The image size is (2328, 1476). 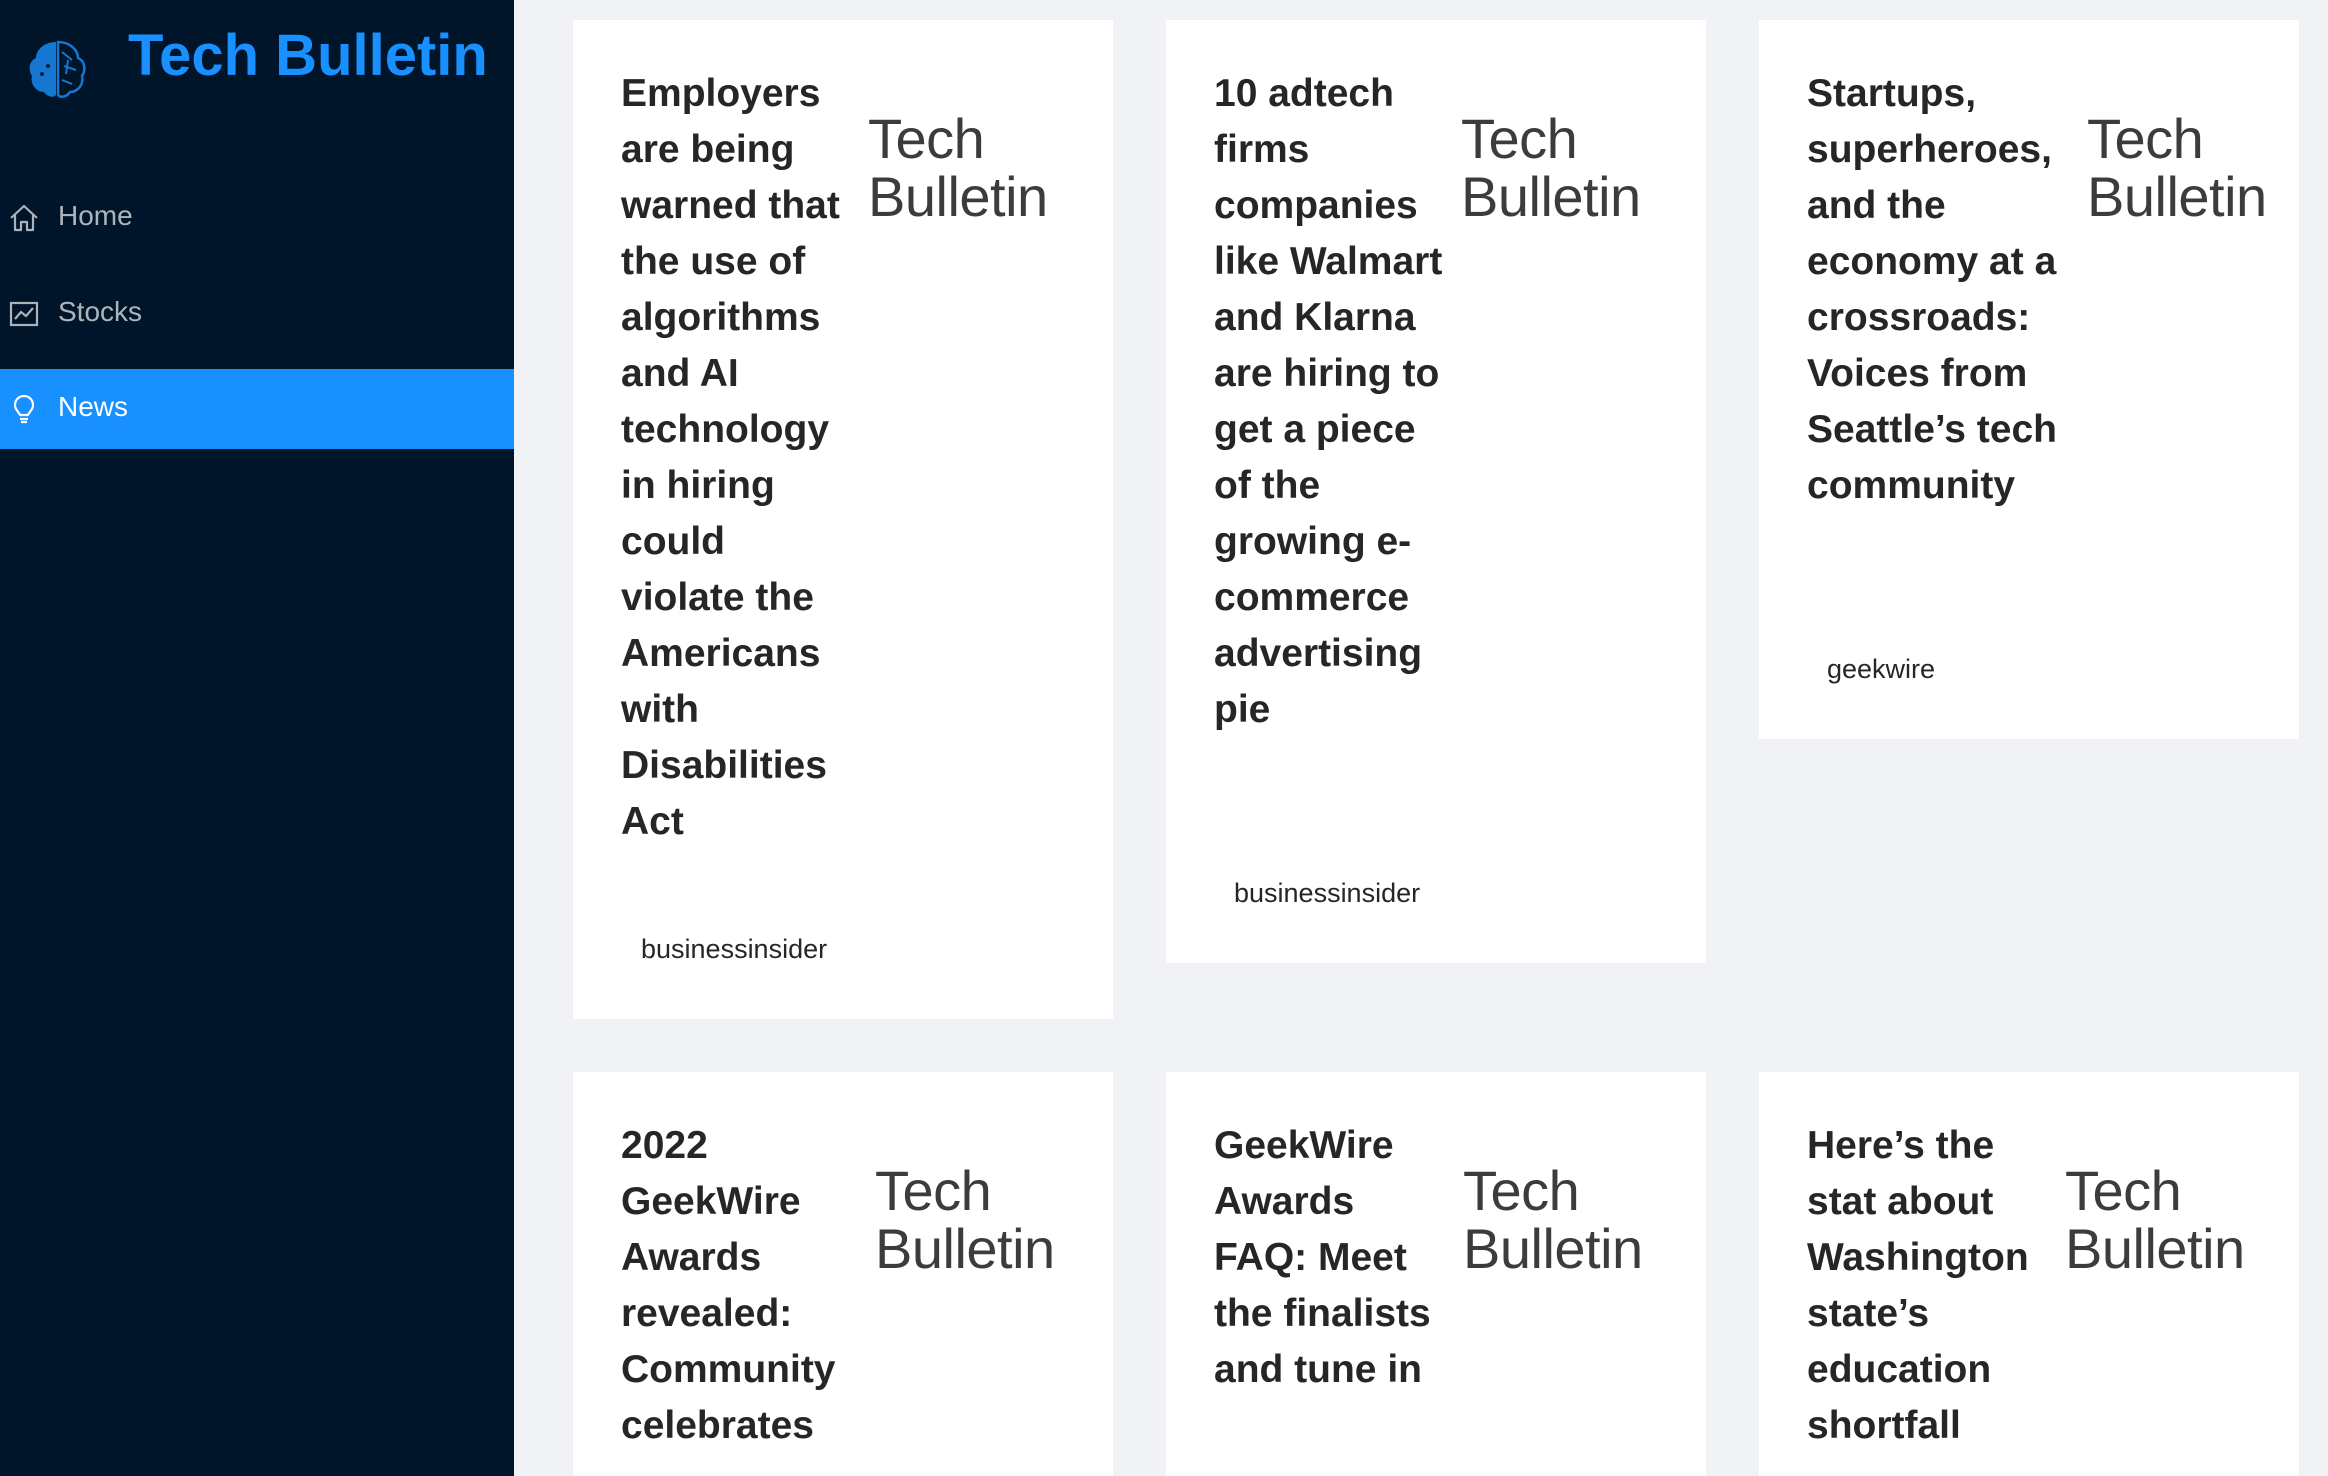 What do you see at coordinates (57, 69) in the screenshot?
I see `brain-logo-icon` at bounding box center [57, 69].